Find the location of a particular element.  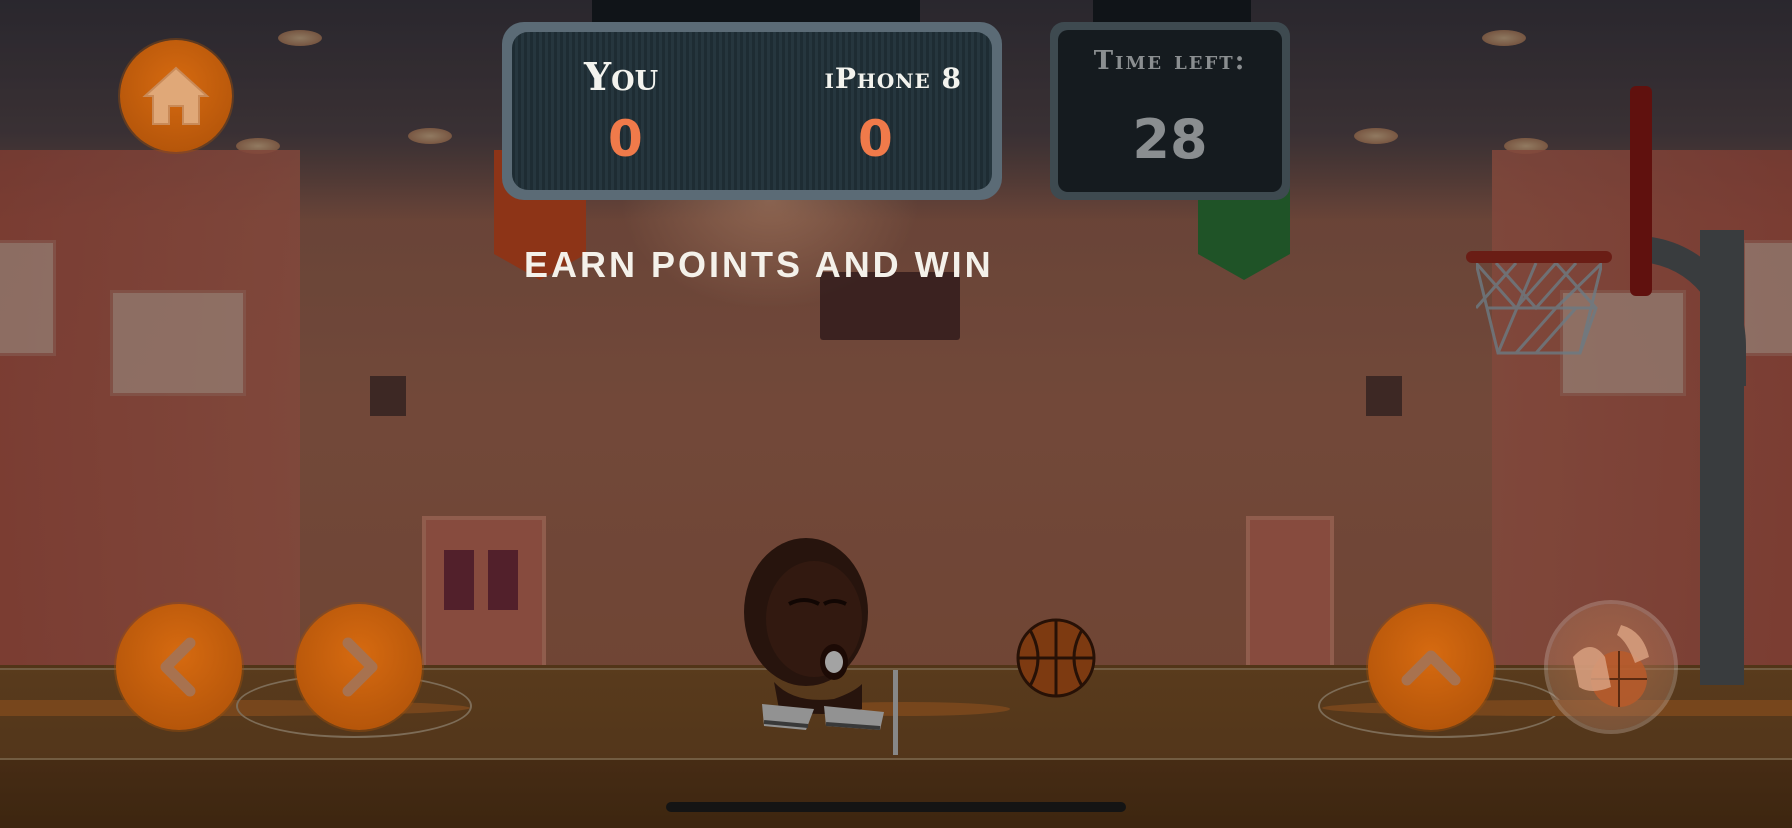

chevron-right-icon is located at coordinates (360, 667).